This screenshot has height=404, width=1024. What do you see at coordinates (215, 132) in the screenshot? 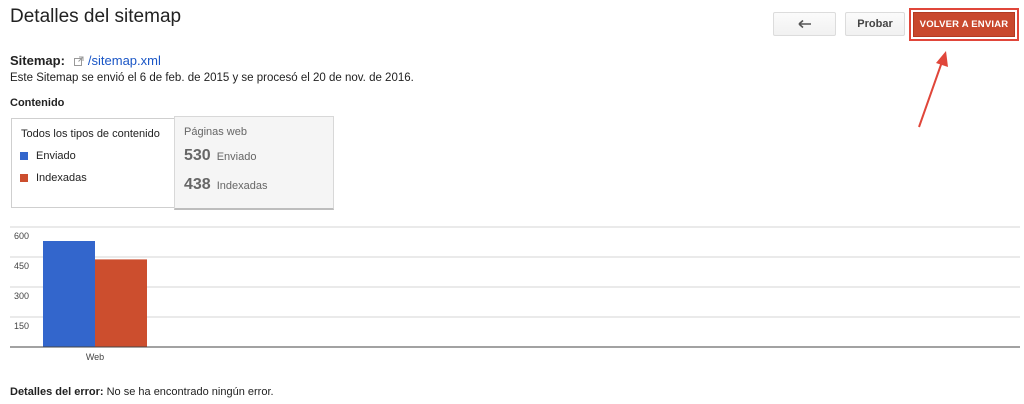
I see `web-pages-title: Páginas web` at bounding box center [215, 132].